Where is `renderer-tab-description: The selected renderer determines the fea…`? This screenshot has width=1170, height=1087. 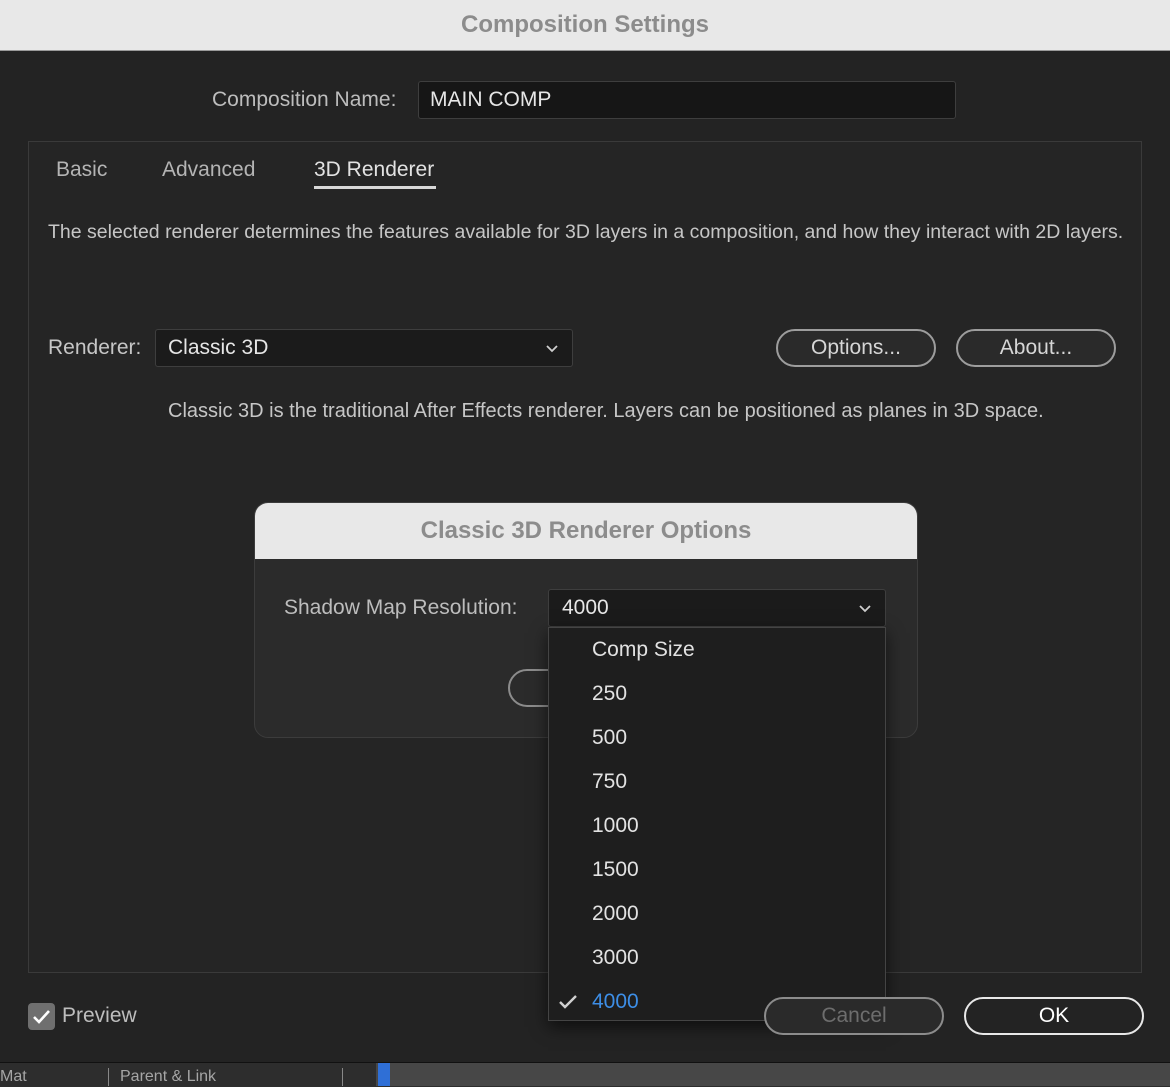 renderer-tab-description: The selected renderer determines the fea… is located at coordinates (586, 232).